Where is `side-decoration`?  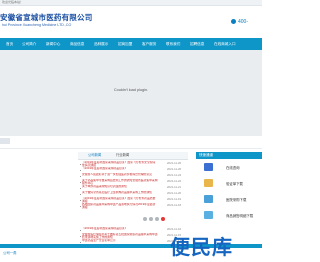 side-decoration is located at coordinates (5, 141).